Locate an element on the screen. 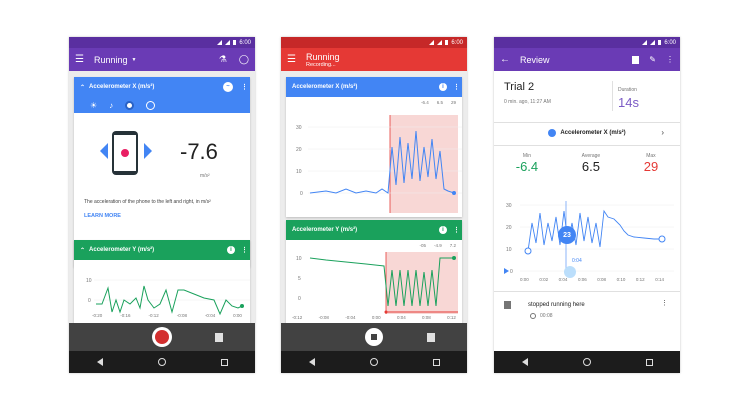 Image resolution: width=740 pixels, height=417 pixels. chevron-down-icon: ▼ is located at coordinates (134, 60).